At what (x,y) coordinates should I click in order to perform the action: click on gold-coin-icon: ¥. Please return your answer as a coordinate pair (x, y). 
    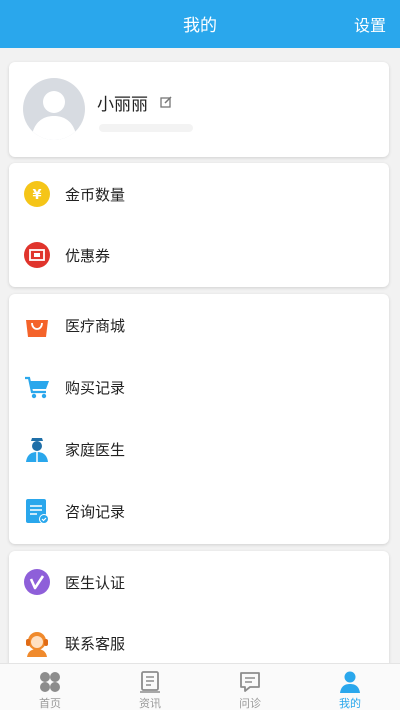
    Looking at the image, I should click on (37, 194).